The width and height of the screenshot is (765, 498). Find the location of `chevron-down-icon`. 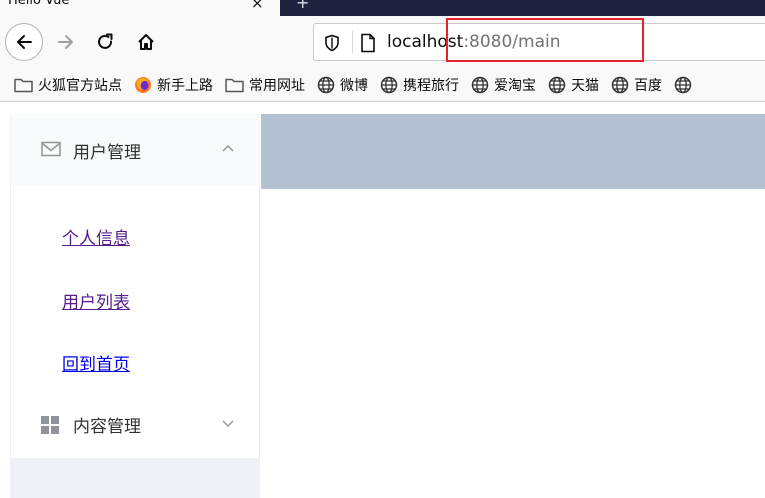

chevron-down-icon is located at coordinates (228, 423).